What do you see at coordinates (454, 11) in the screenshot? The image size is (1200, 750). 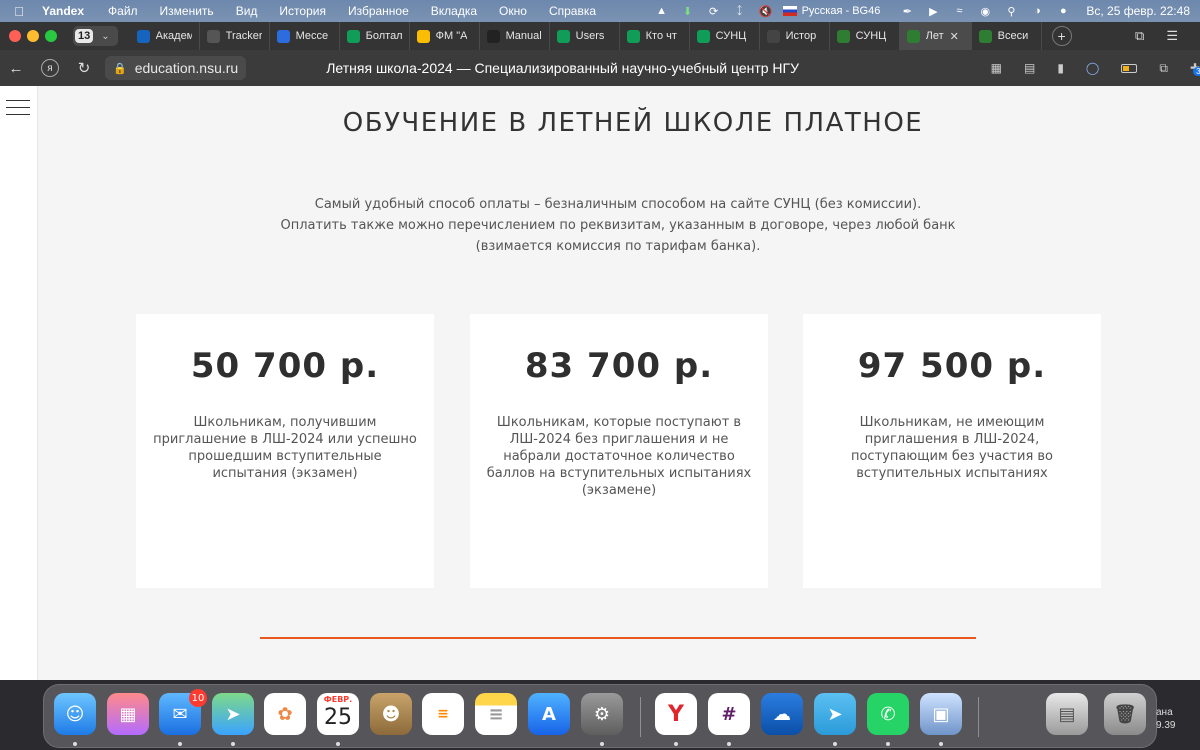 I see `menu-tab: Вкладка` at bounding box center [454, 11].